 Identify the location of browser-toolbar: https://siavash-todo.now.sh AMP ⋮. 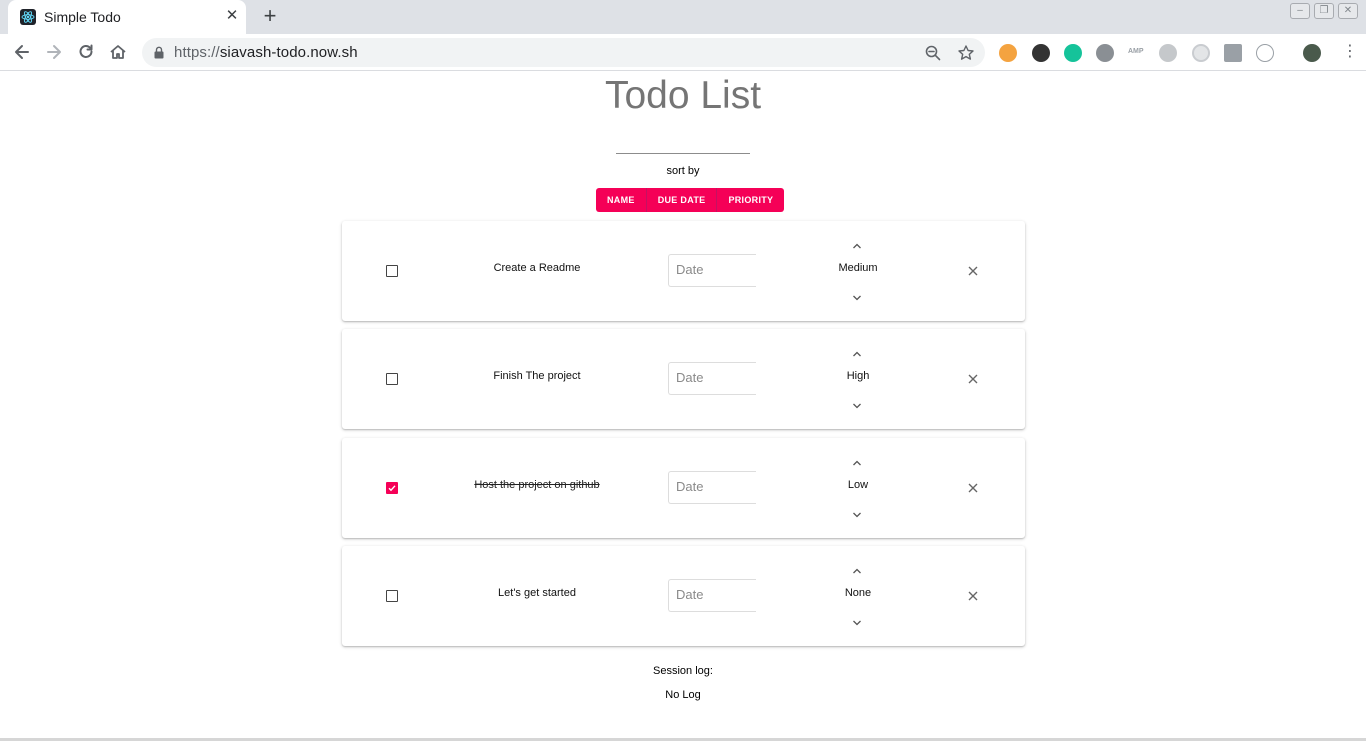
(683, 52).